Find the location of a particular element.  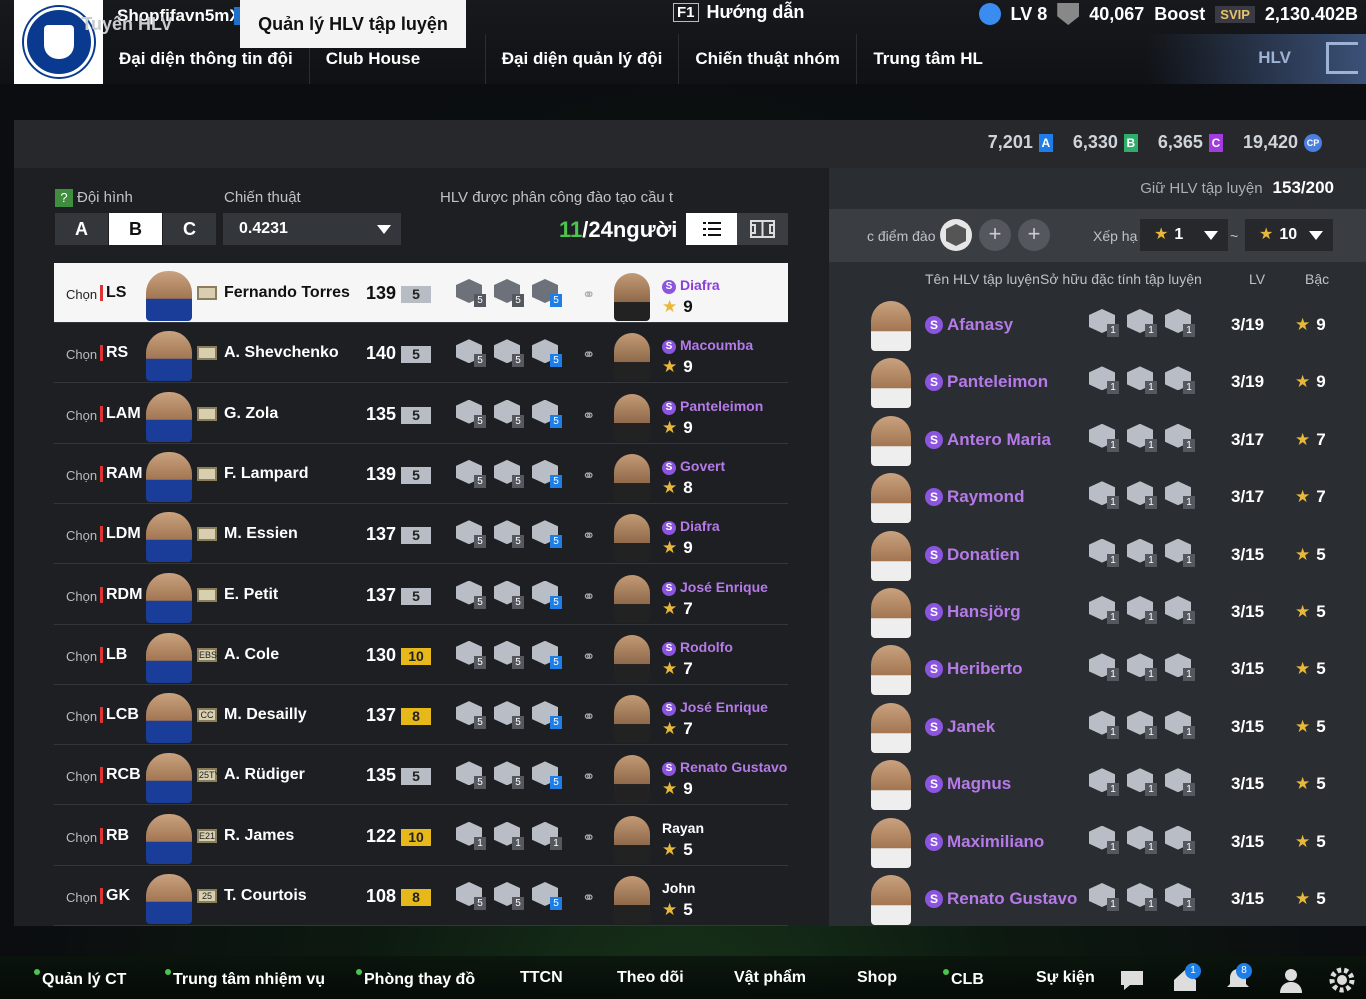

formation-label: Đội hình is located at coordinates (105, 197).